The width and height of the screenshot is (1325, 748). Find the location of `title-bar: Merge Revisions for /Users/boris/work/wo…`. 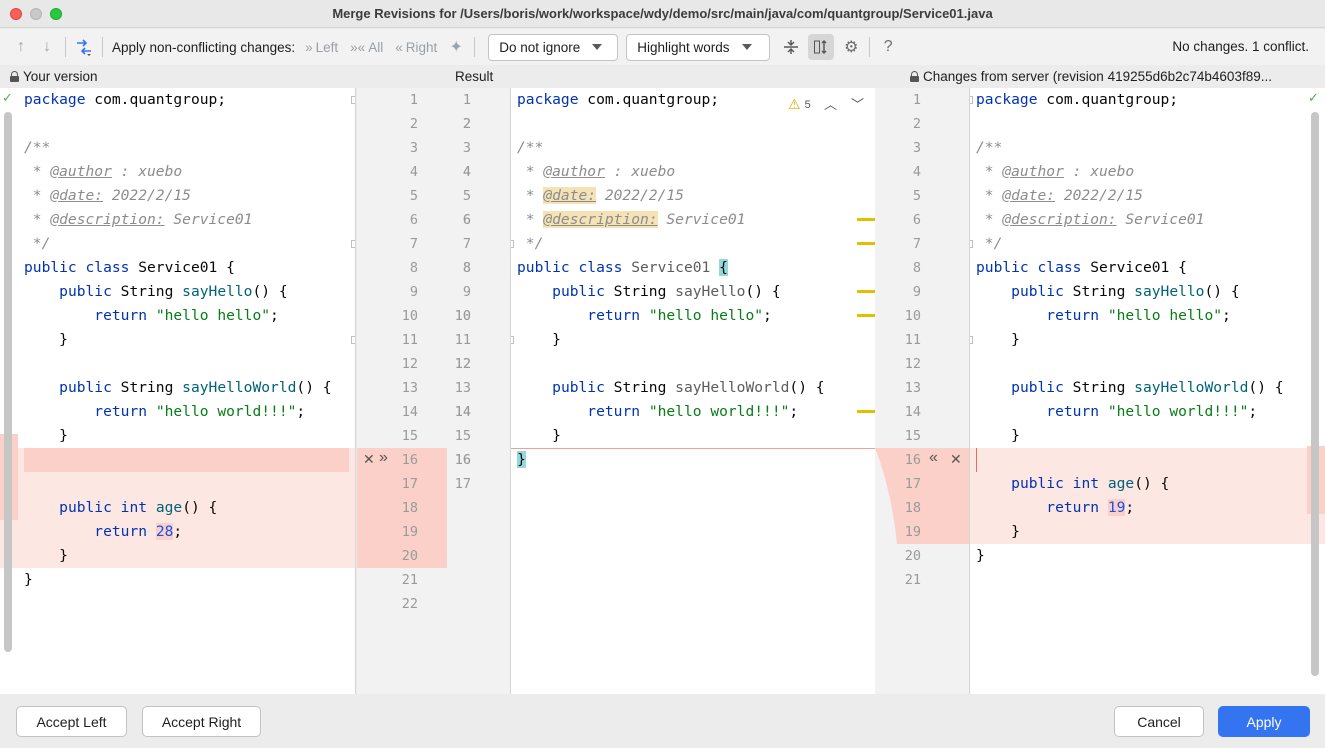

title-bar: Merge Revisions for /Users/boris/work/wo… is located at coordinates (662, 14).